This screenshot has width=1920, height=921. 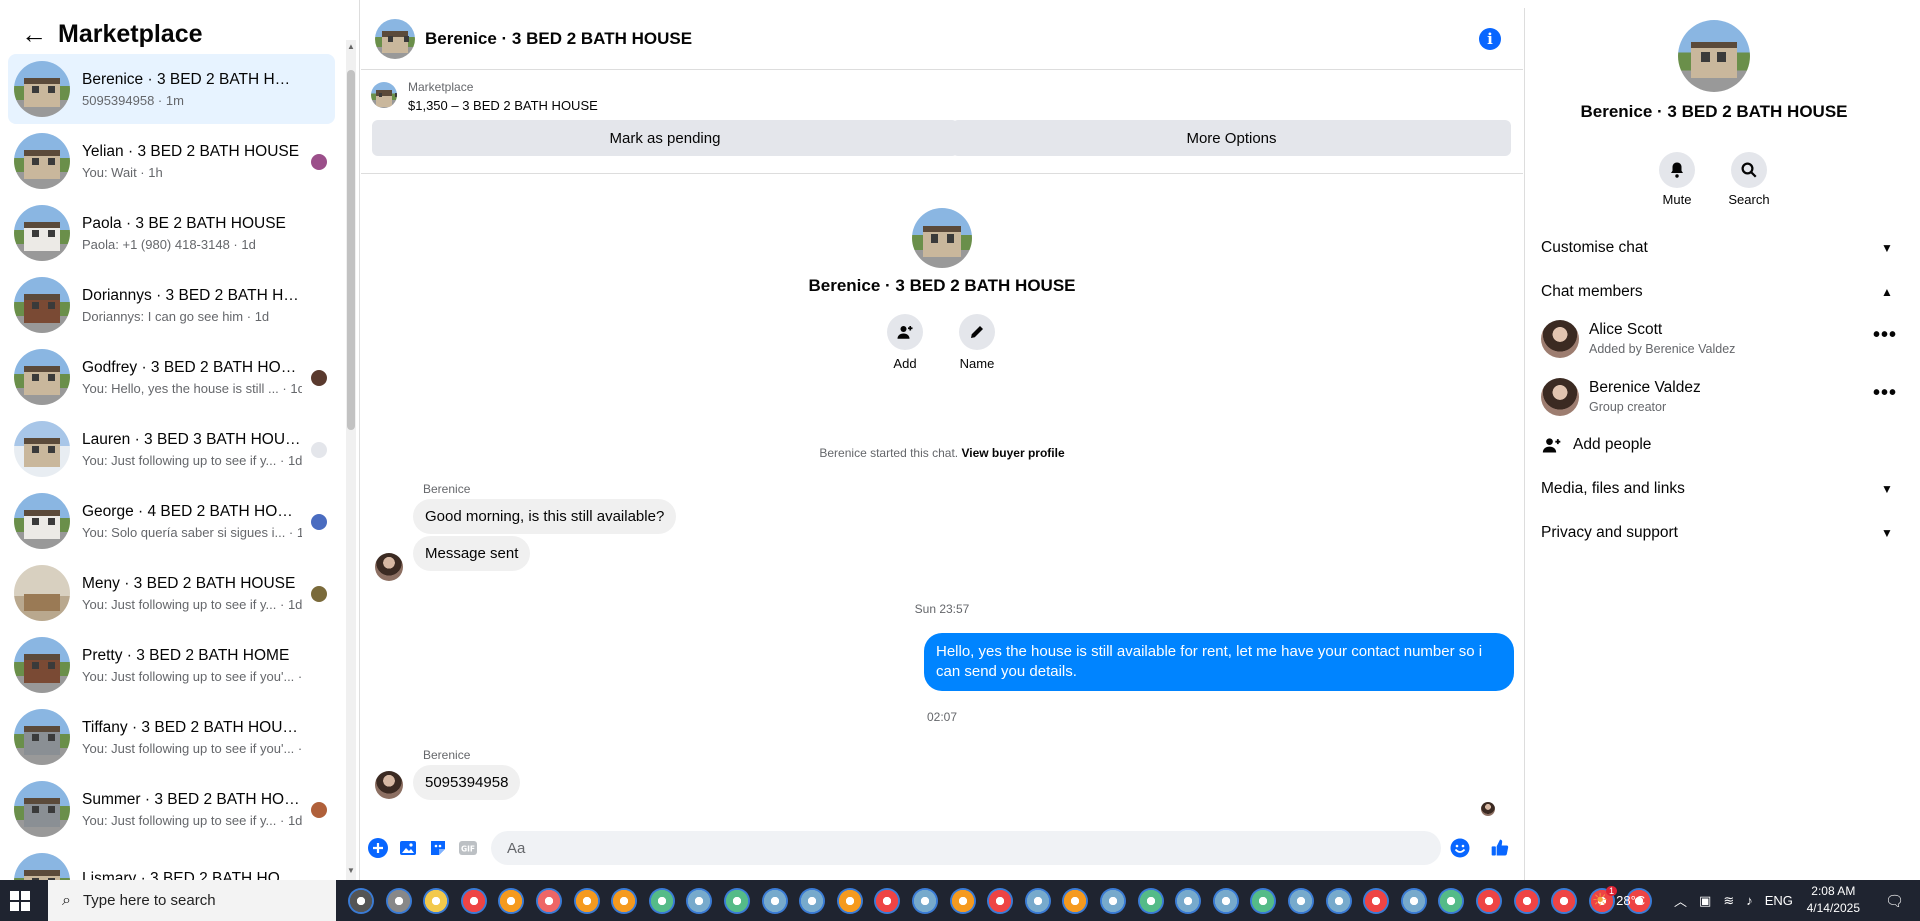 I want to click on language-indicator: ENG, so click(x=1779, y=900).